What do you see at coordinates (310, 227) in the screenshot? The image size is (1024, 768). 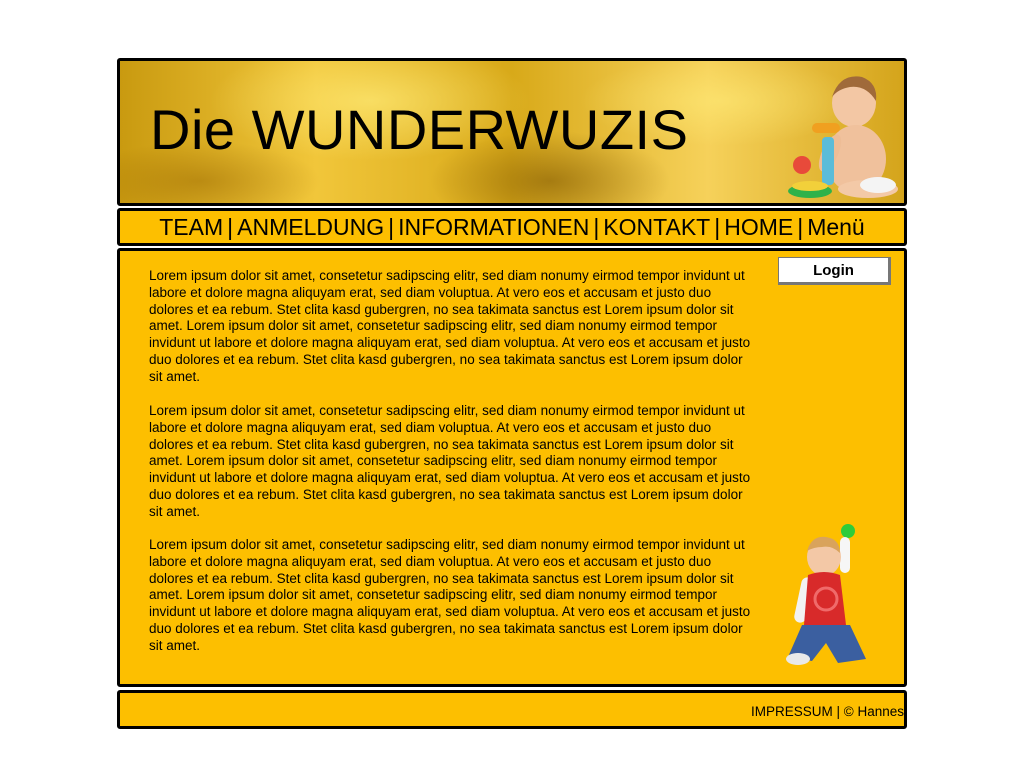 I see `nav-anmeldung-link: ANMELDUNG` at bounding box center [310, 227].